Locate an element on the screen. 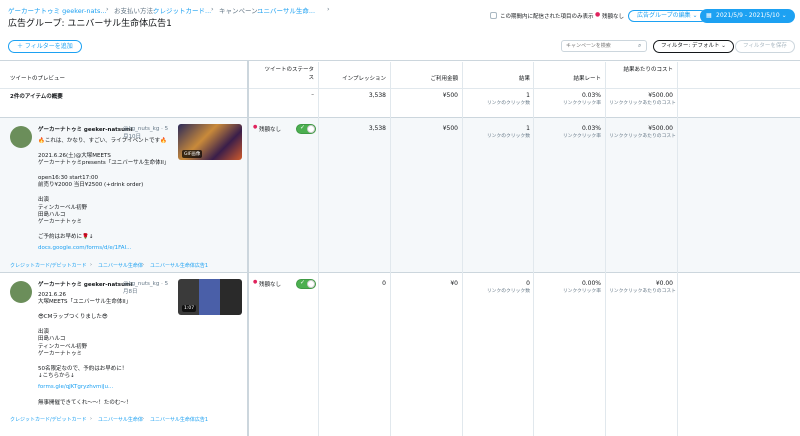 This screenshot has height=436, width=800. column-header-result-rate: 結果レート is located at coordinates (569, 78).